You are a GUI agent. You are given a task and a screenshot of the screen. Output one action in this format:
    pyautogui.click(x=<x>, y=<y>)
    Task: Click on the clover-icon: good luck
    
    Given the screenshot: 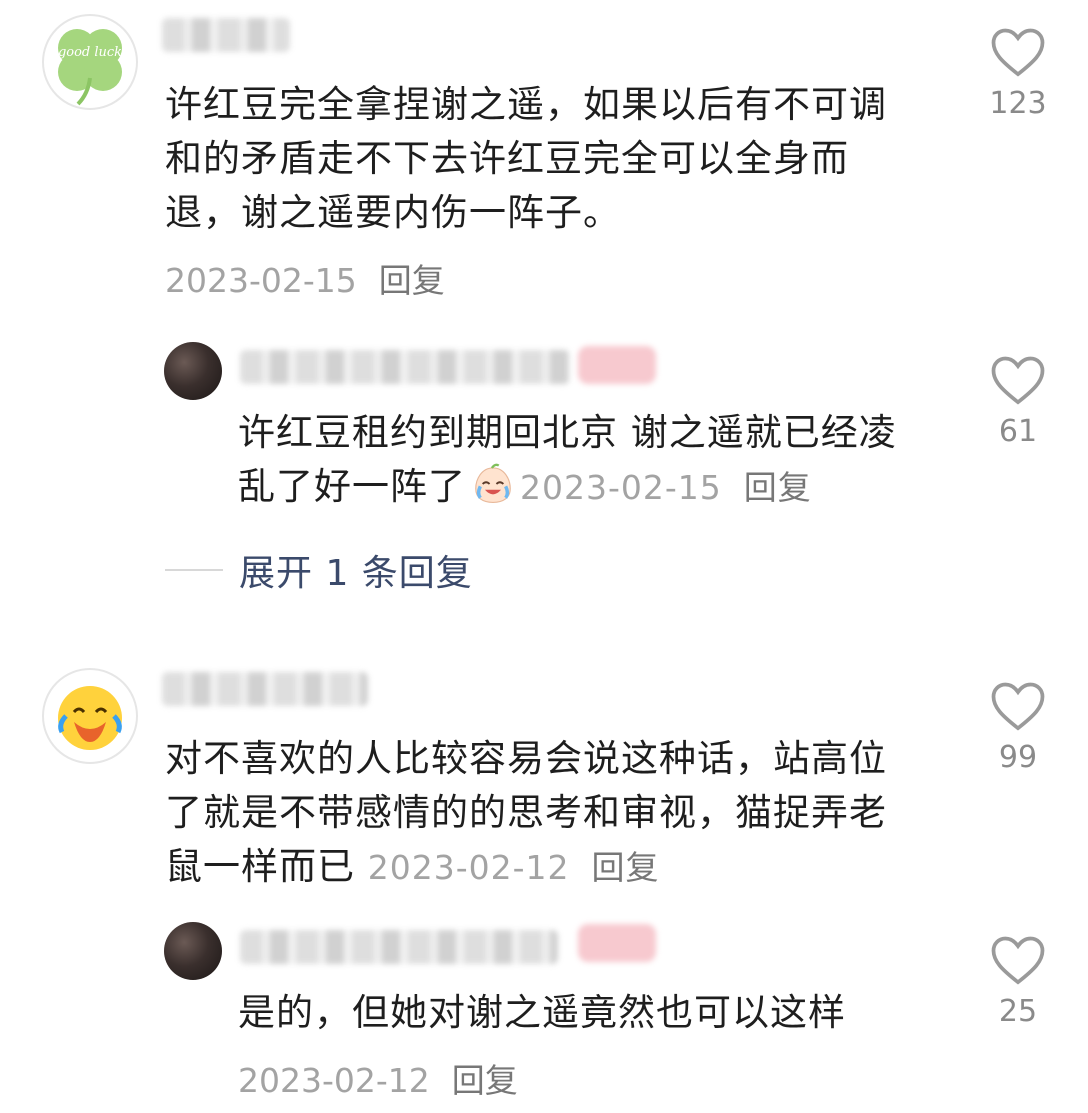 What is the action you would take?
    pyautogui.click(x=90, y=67)
    